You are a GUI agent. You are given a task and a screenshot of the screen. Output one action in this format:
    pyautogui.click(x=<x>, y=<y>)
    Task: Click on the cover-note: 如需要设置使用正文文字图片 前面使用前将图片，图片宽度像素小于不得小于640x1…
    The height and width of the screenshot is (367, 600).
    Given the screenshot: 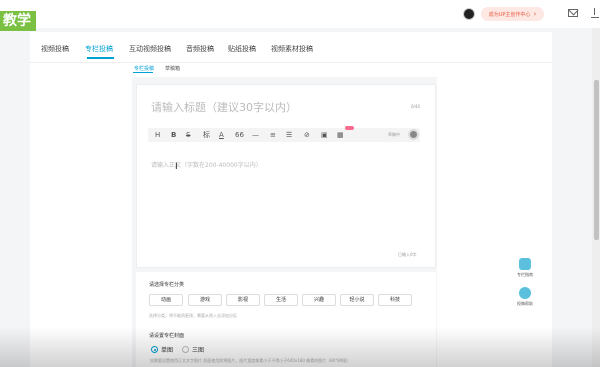 What is the action you would take?
    pyautogui.click(x=250, y=360)
    